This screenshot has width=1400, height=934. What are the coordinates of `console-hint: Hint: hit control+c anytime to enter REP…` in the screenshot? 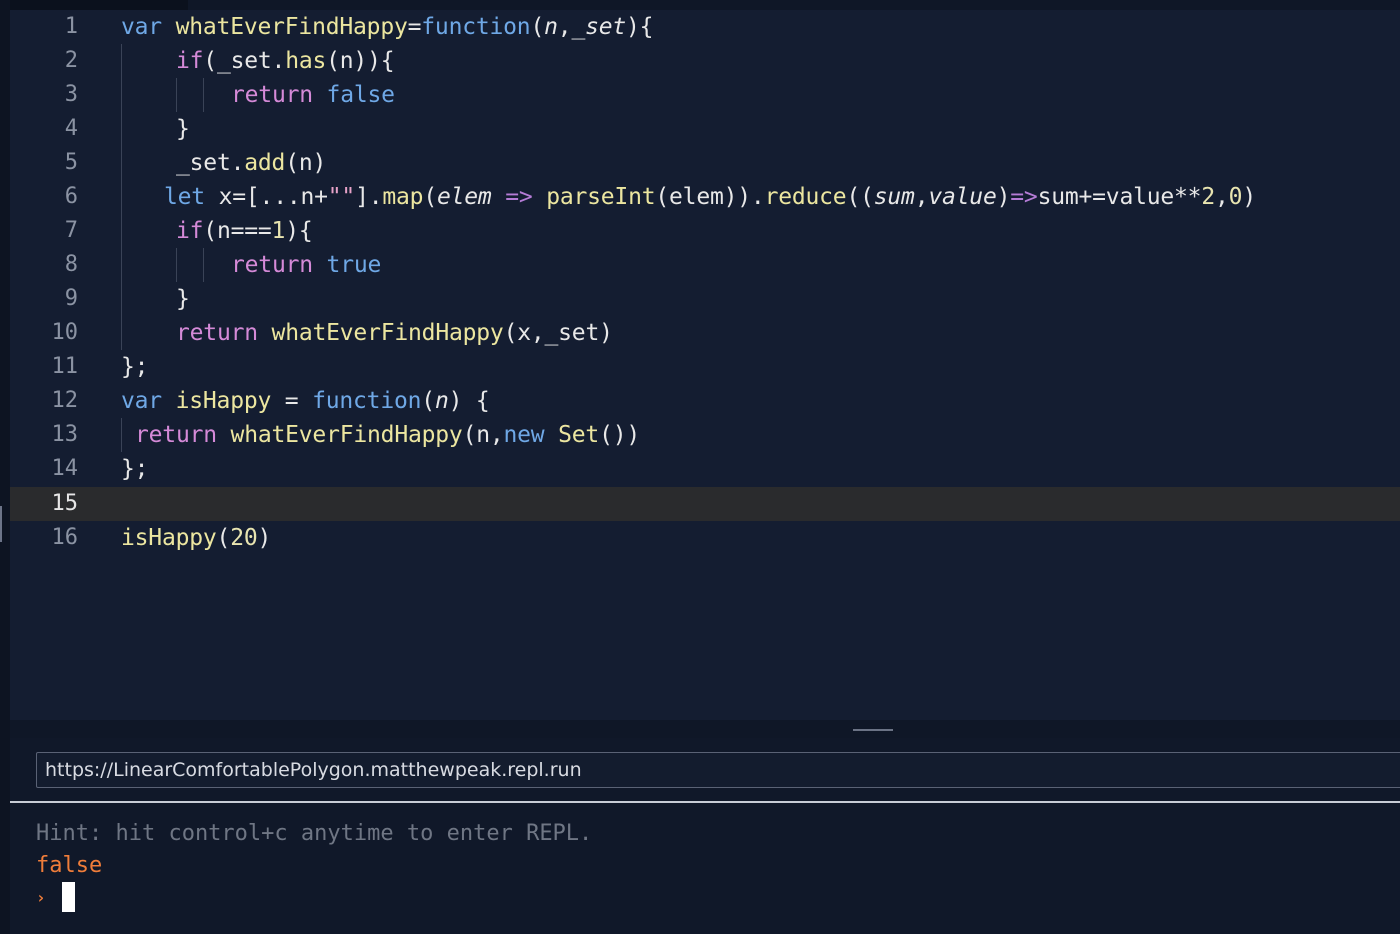 It's located at (314, 833).